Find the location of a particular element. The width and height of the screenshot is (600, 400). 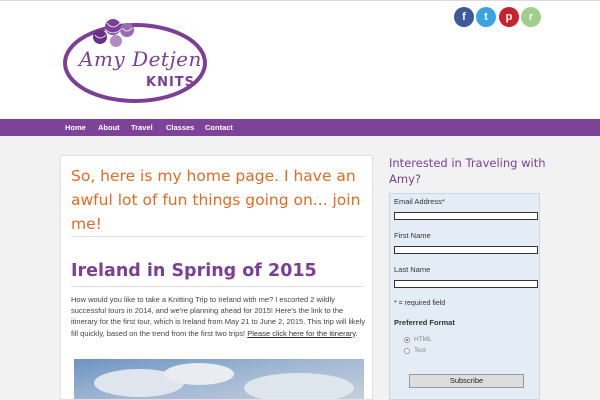

facebook-icon: f is located at coordinates (464, 17).